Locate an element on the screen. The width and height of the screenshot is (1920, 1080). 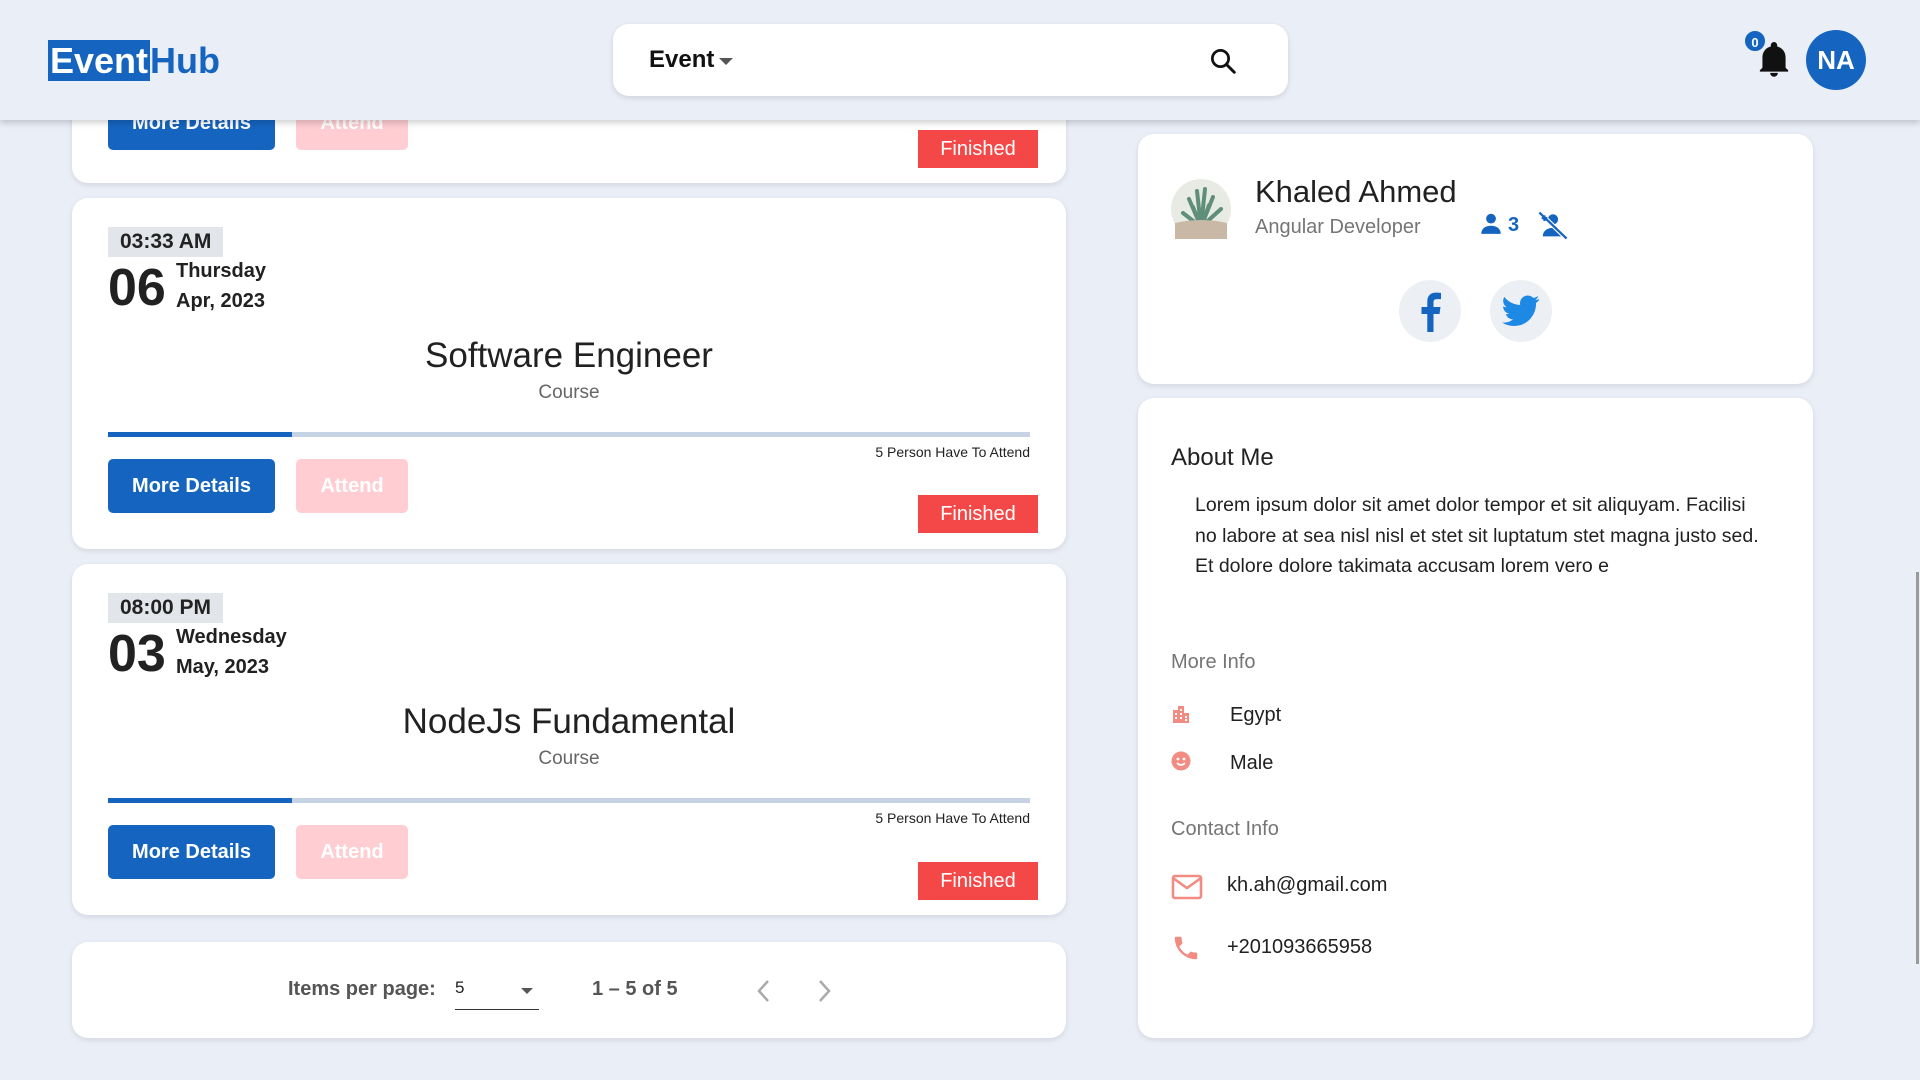
event-month-year: Apr, 2023 is located at coordinates (220, 301).